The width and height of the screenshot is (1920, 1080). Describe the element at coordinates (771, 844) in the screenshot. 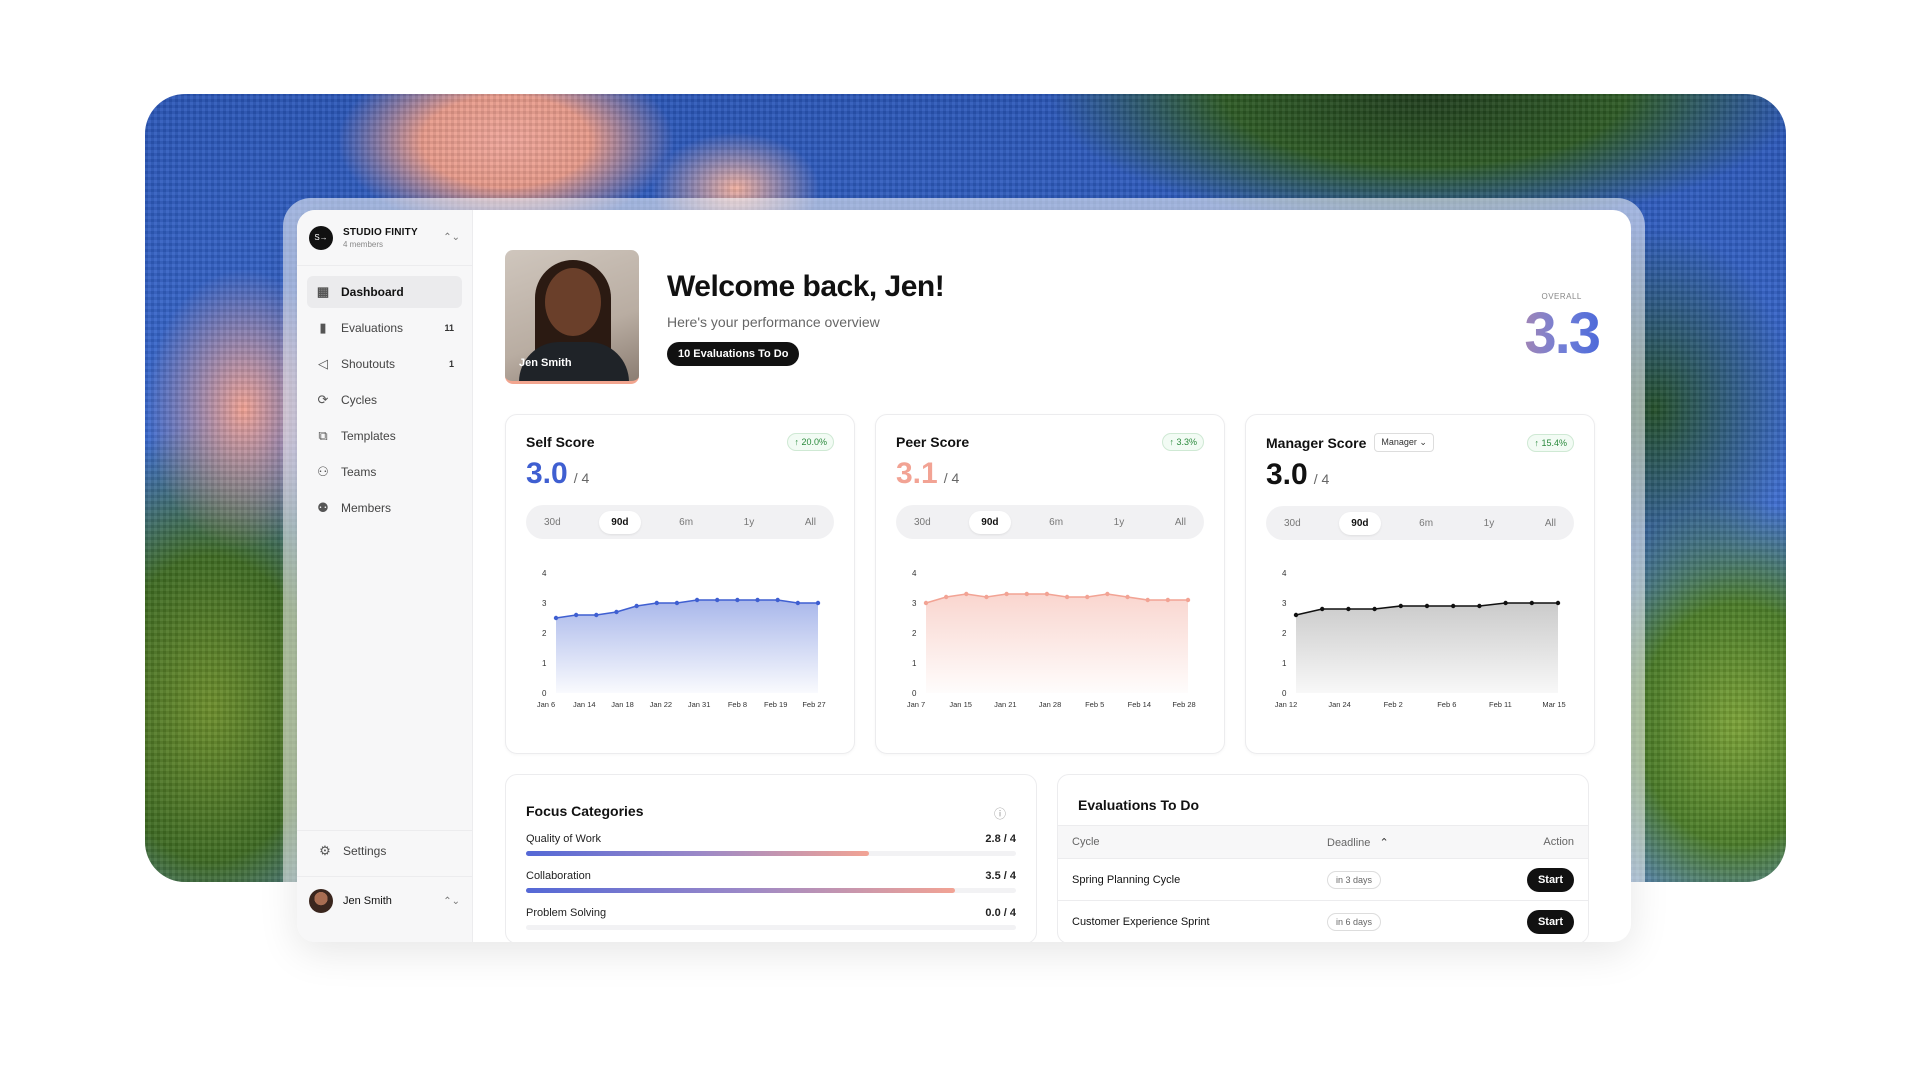

I see `focus-category: Quality of Work 2.8 / 4` at that location.